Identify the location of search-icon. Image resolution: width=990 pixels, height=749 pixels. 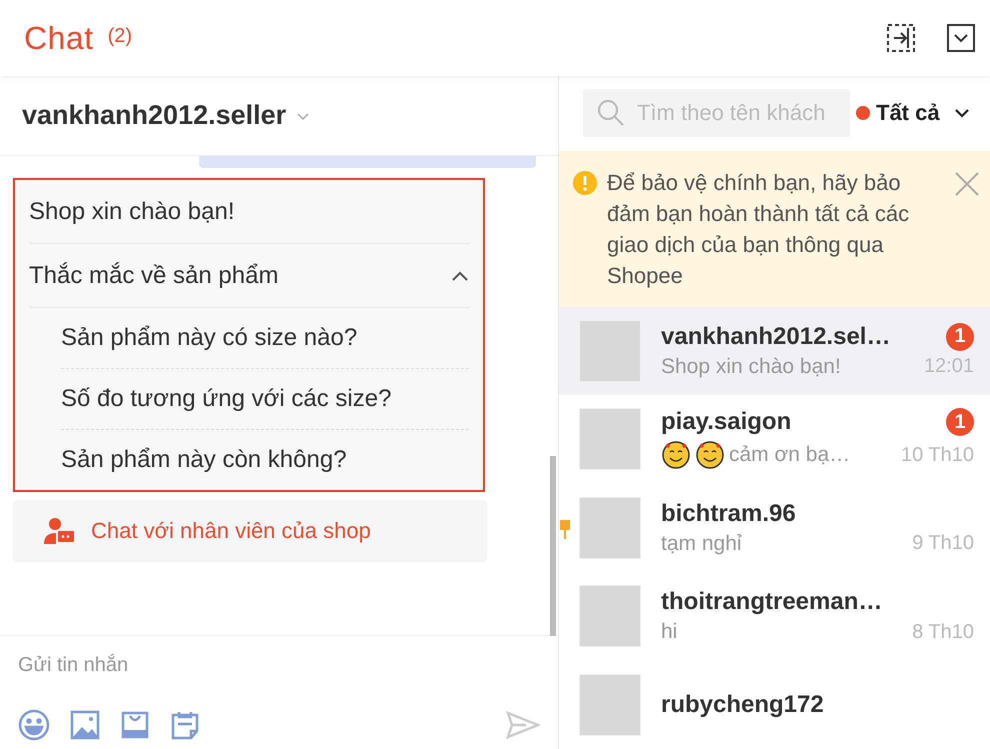
(611, 113).